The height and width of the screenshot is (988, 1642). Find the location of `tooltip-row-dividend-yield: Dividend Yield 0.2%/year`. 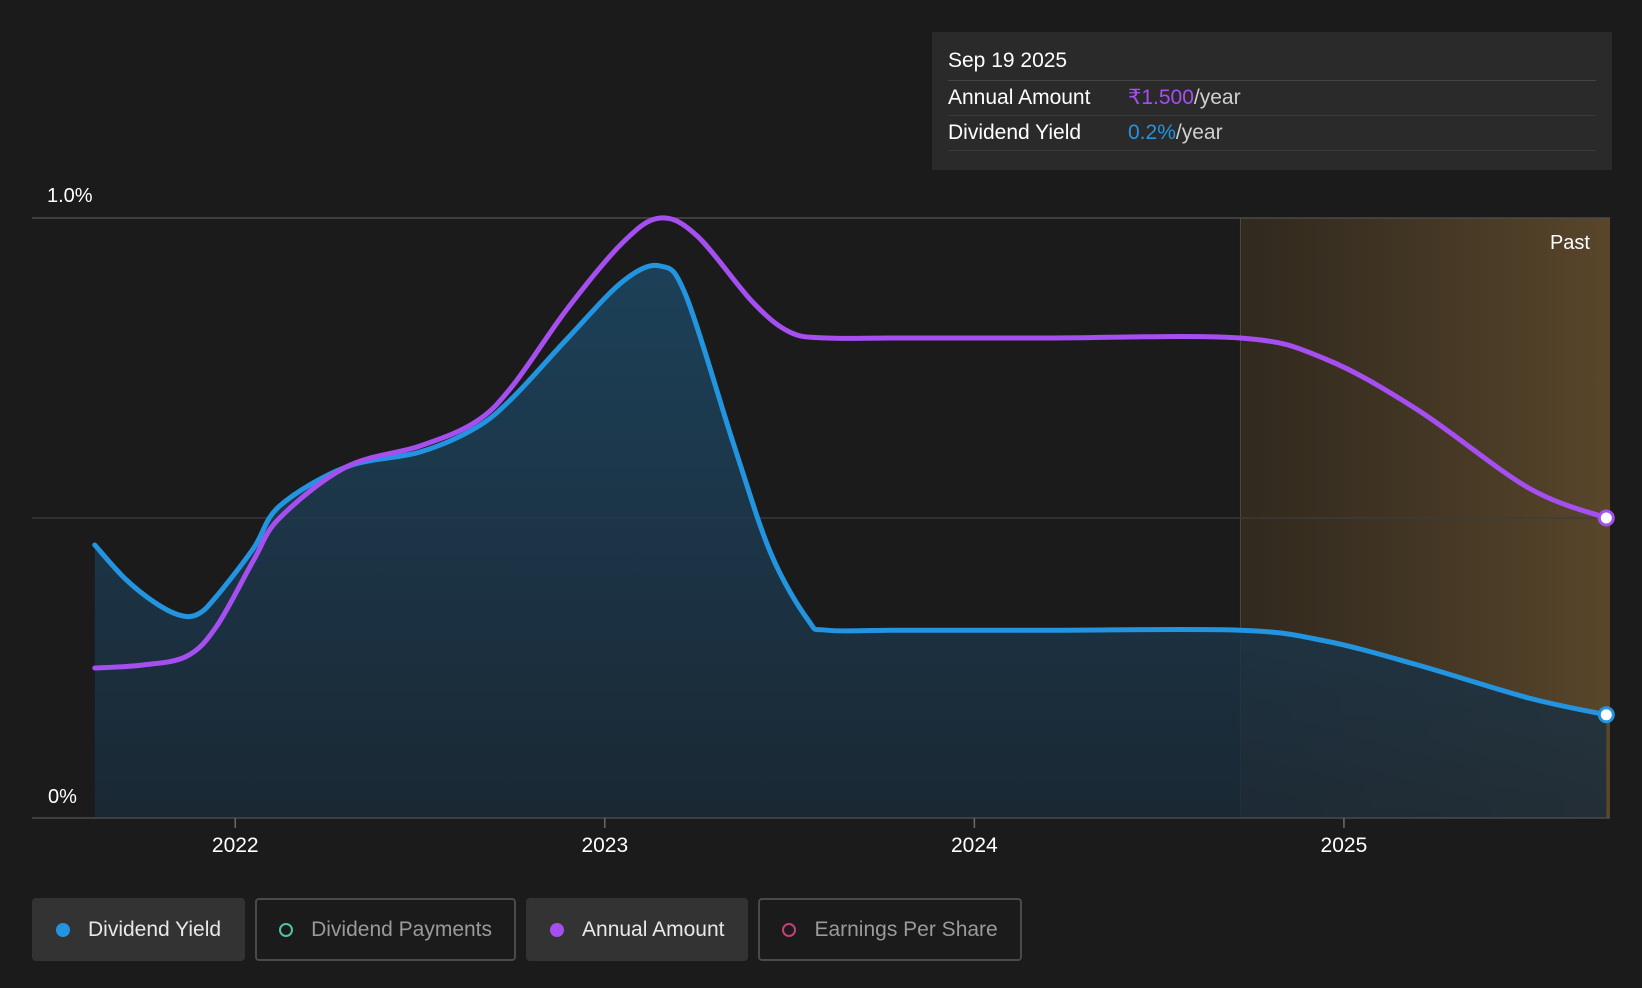

tooltip-row-dividend-yield: Dividend Yield 0.2%/year is located at coordinates (1272, 133).